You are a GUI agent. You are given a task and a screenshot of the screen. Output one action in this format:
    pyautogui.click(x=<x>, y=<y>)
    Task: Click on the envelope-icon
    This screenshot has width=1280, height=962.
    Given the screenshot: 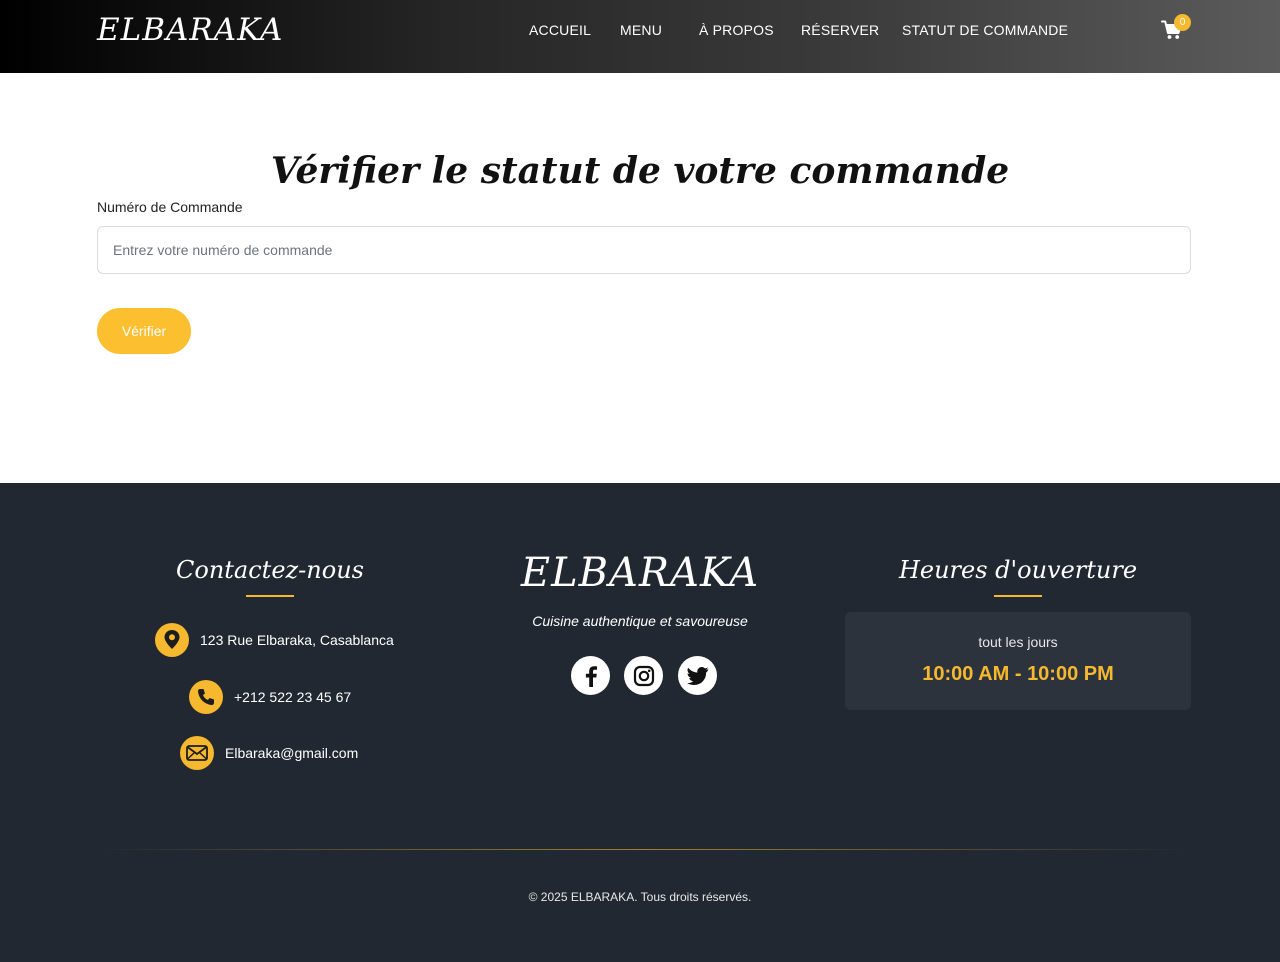 What is the action you would take?
    pyautogui.click(x=197, y=753)
    